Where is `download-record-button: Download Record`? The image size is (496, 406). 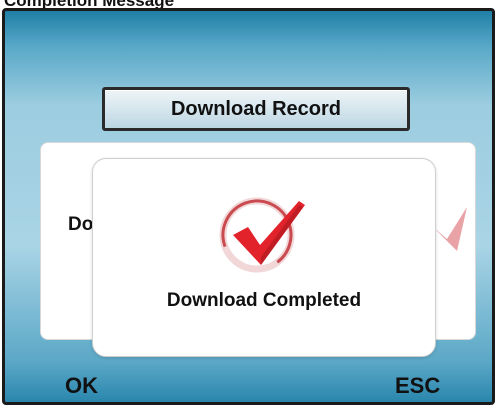 download-record-button: Download Record is located at coordinates (256, 109).